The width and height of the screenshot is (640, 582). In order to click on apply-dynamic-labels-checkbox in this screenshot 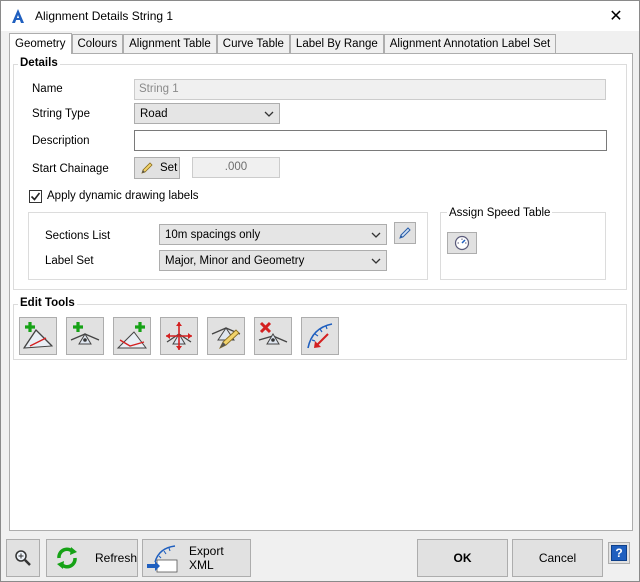, I will do `click(35, 196)`.